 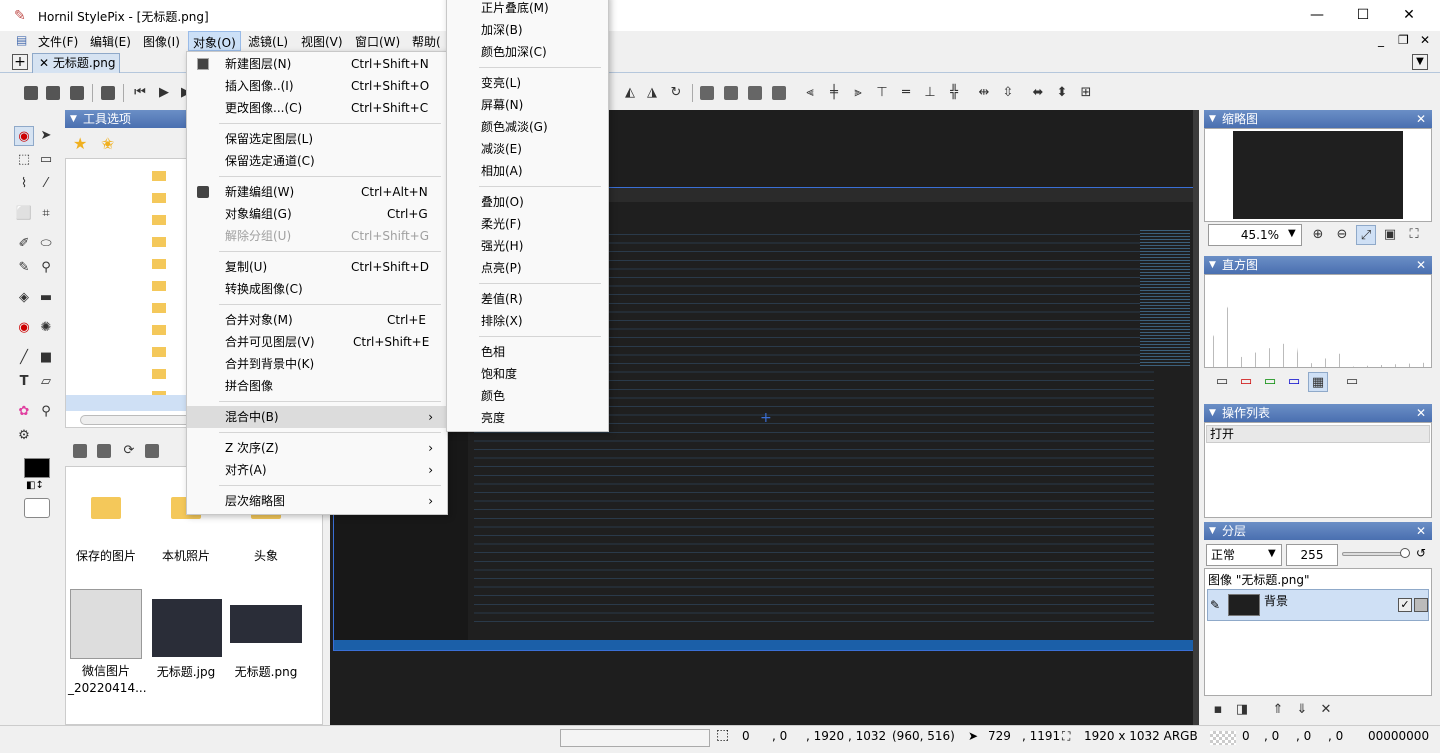 I want to click on shape-icon: ■, so click(x=46, y=358).